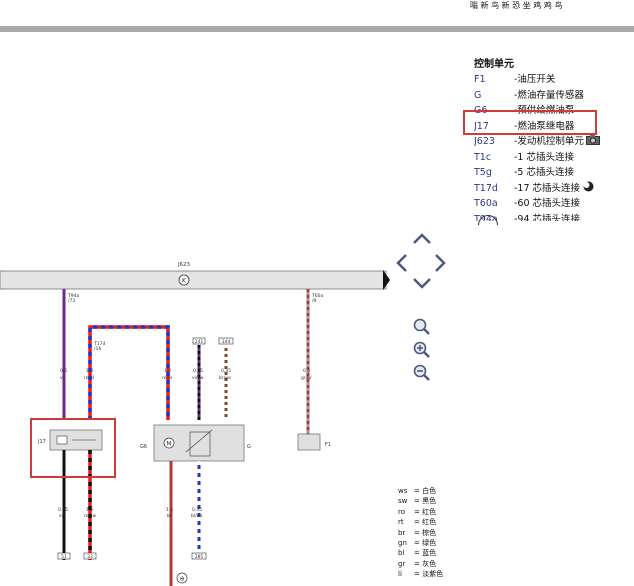 This screenshot has height=586, width=634. What do you see at coordinates (317, 29) in the screenshot?
I see `top-divider-bar` at bounding box center [317, 29].